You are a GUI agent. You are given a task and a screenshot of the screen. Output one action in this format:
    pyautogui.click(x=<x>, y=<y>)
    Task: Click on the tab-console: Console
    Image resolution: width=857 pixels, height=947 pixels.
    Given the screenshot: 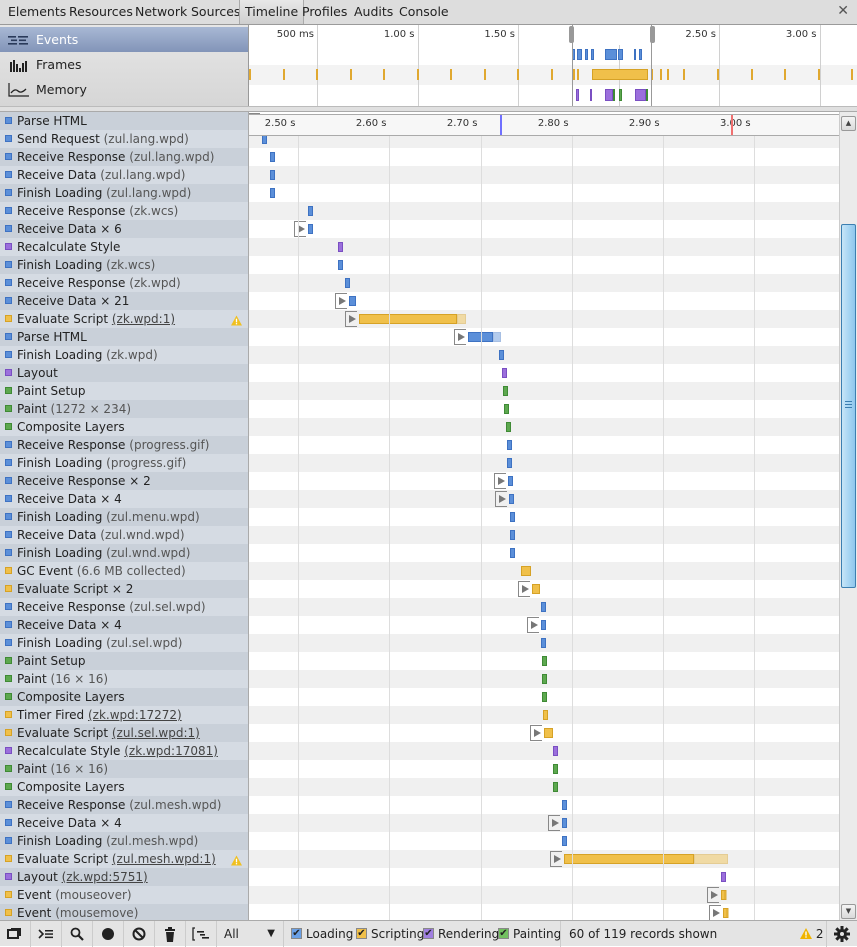 What is the action you would take?
    pyautogui.click(x=424, y=12)
    